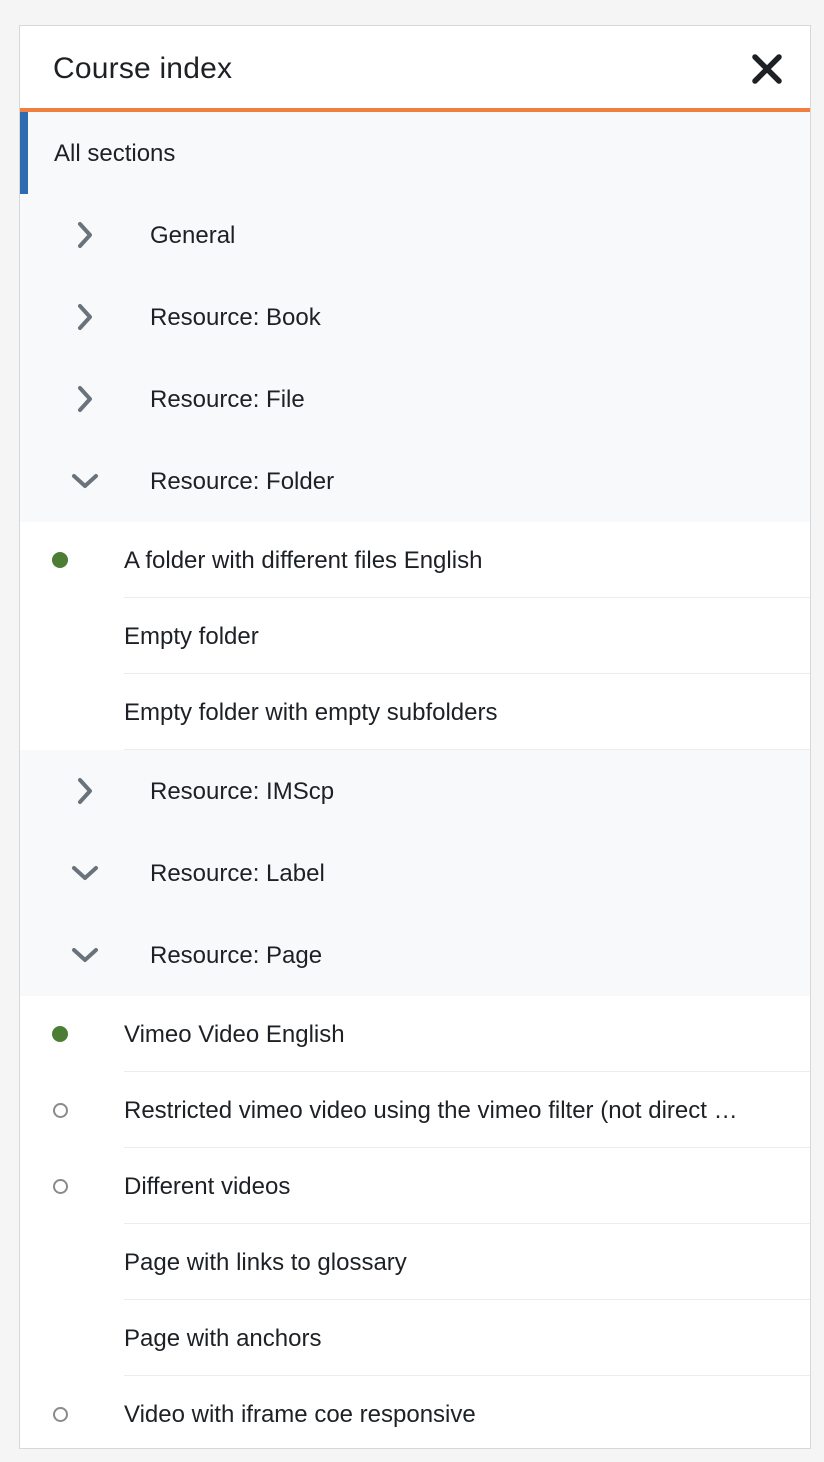  What do you see at coordinates (265, 1262) in the screenshot?
I see `activity-label: Page with links to glossary` at bounding box center [265, 1262].